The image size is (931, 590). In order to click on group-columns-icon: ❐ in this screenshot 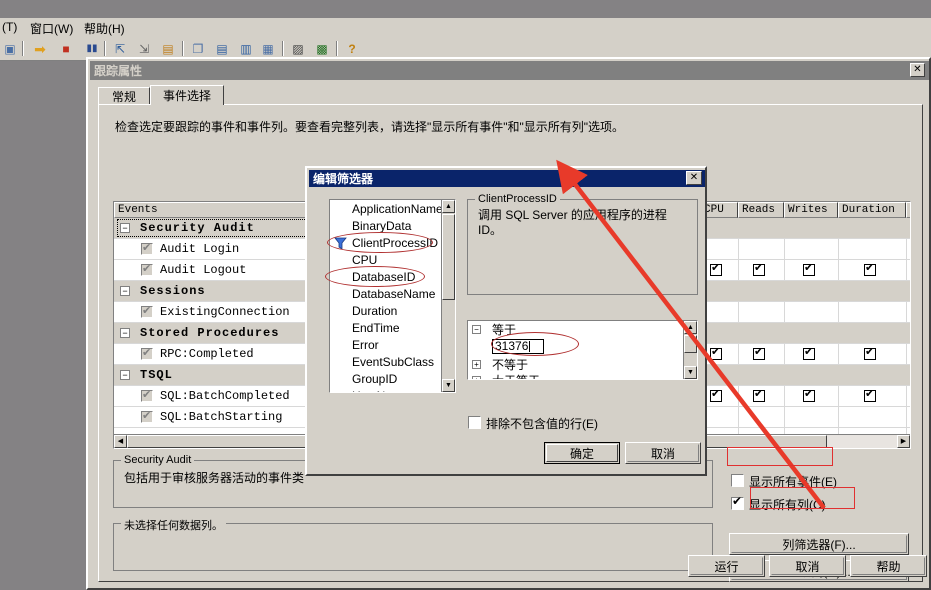, I will do `click(198, 49)`.